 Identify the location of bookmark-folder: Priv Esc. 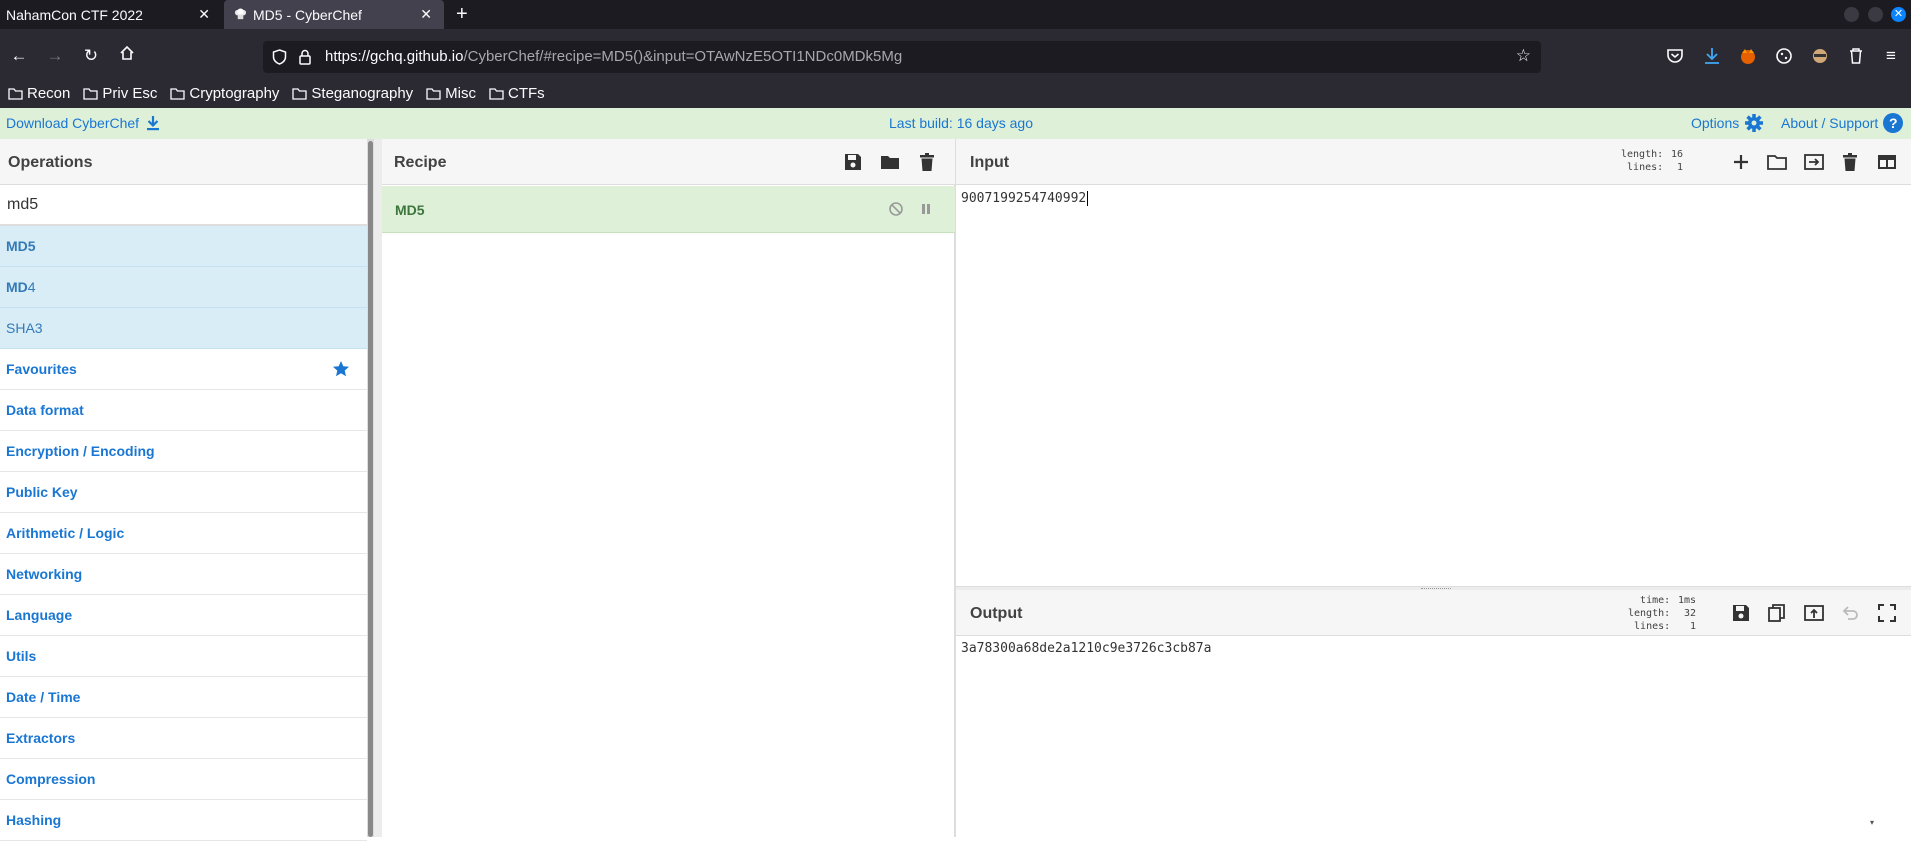
(120, 93).